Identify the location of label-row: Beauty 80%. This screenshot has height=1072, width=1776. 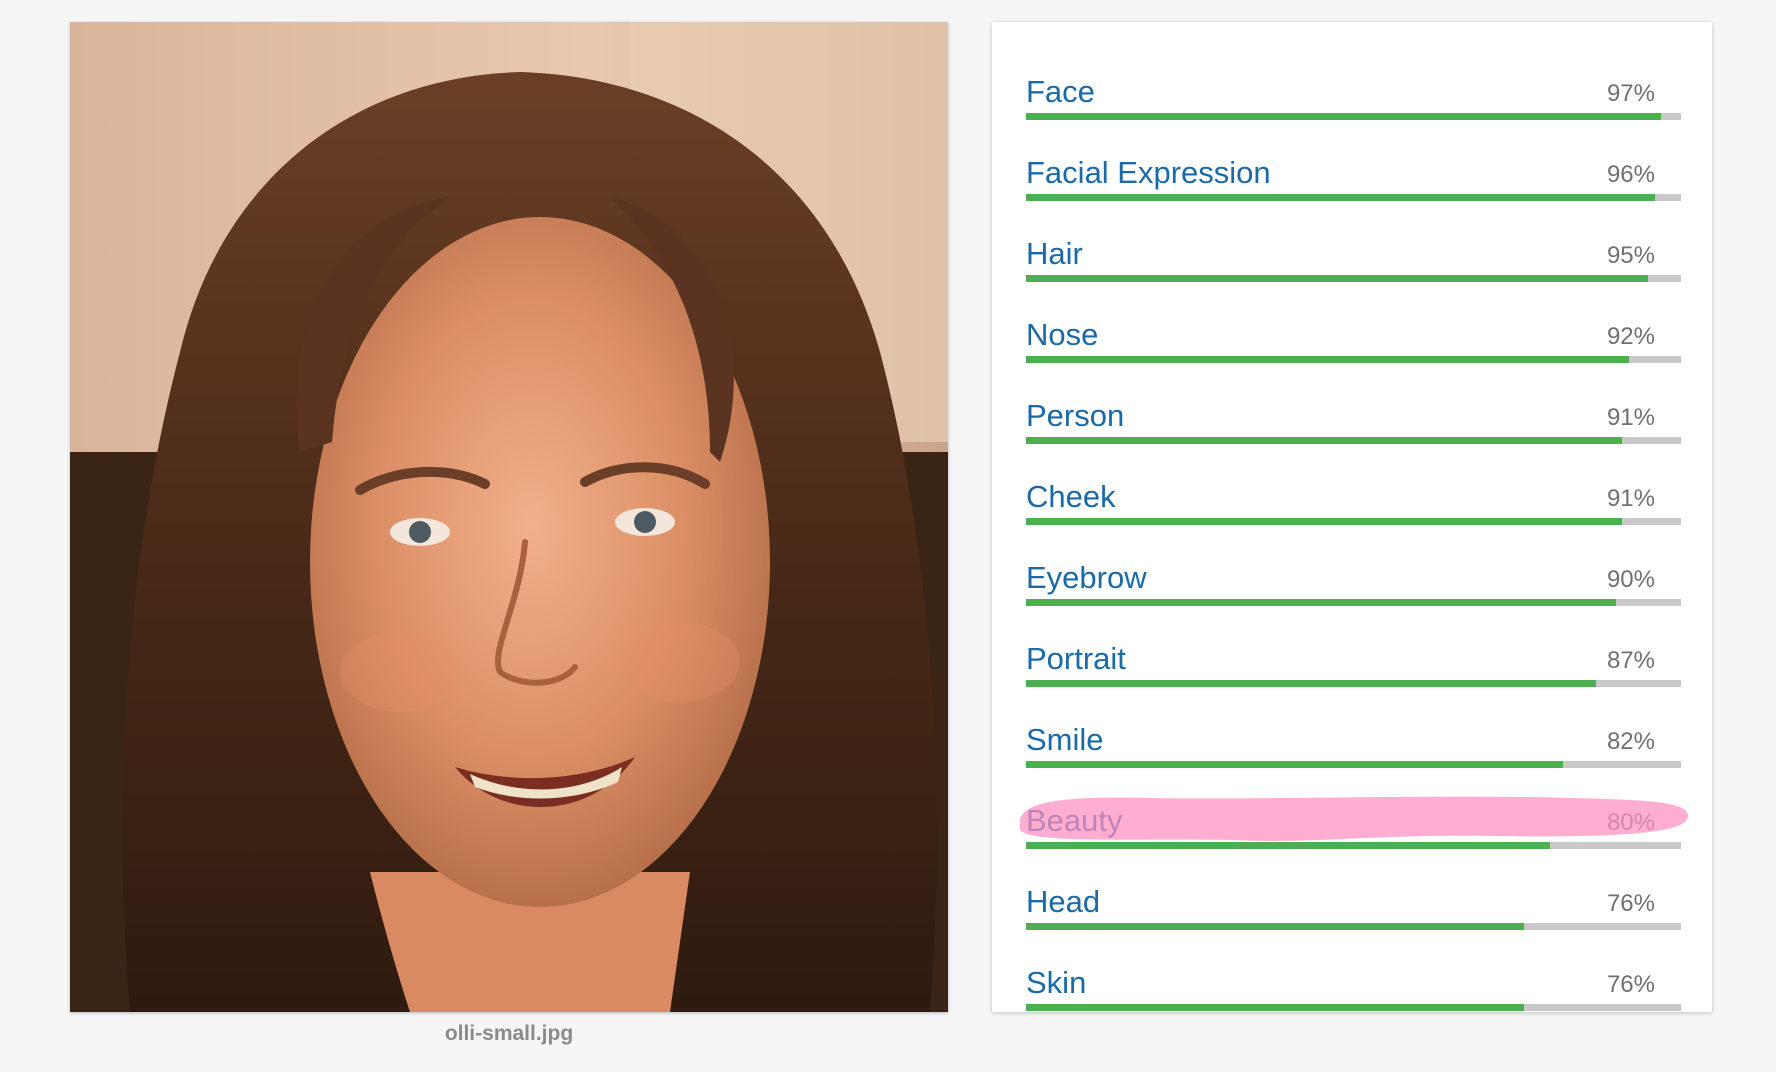
(1353, 837).